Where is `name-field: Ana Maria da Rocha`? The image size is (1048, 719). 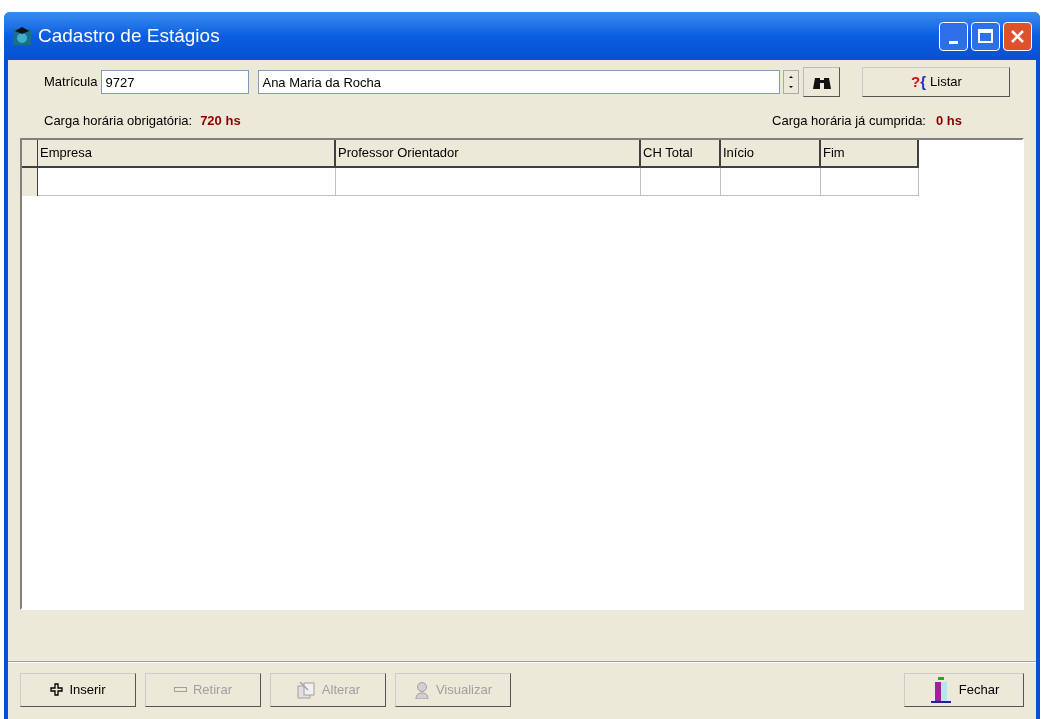 name-field: Ana Maria da Rocha is located at coordinates (519, 82).